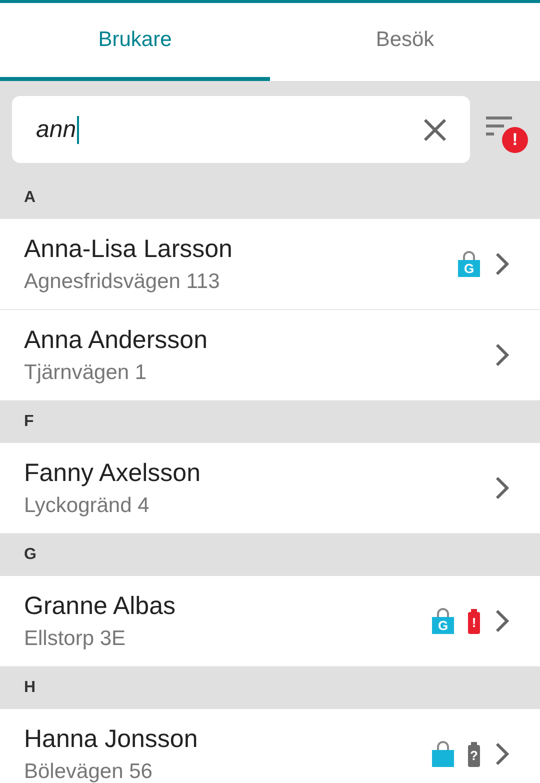 The width and height of the screenshot is (540, 783). Describe the element at coordinates (474, 755) in the screenshot. I see `battery-icon: ?` at that location.